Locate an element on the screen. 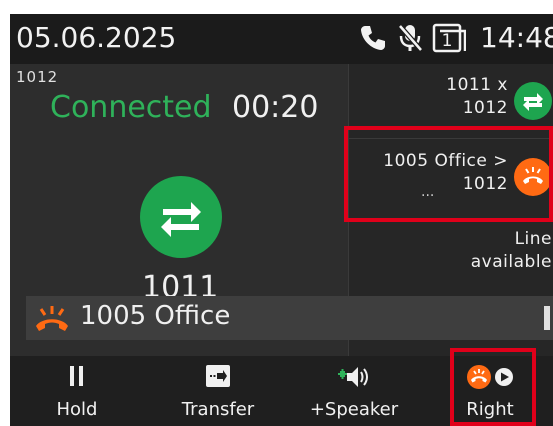 This screenshot has height=426, width=553. local-line-number: 1012 is located at coordinates (37, 77).